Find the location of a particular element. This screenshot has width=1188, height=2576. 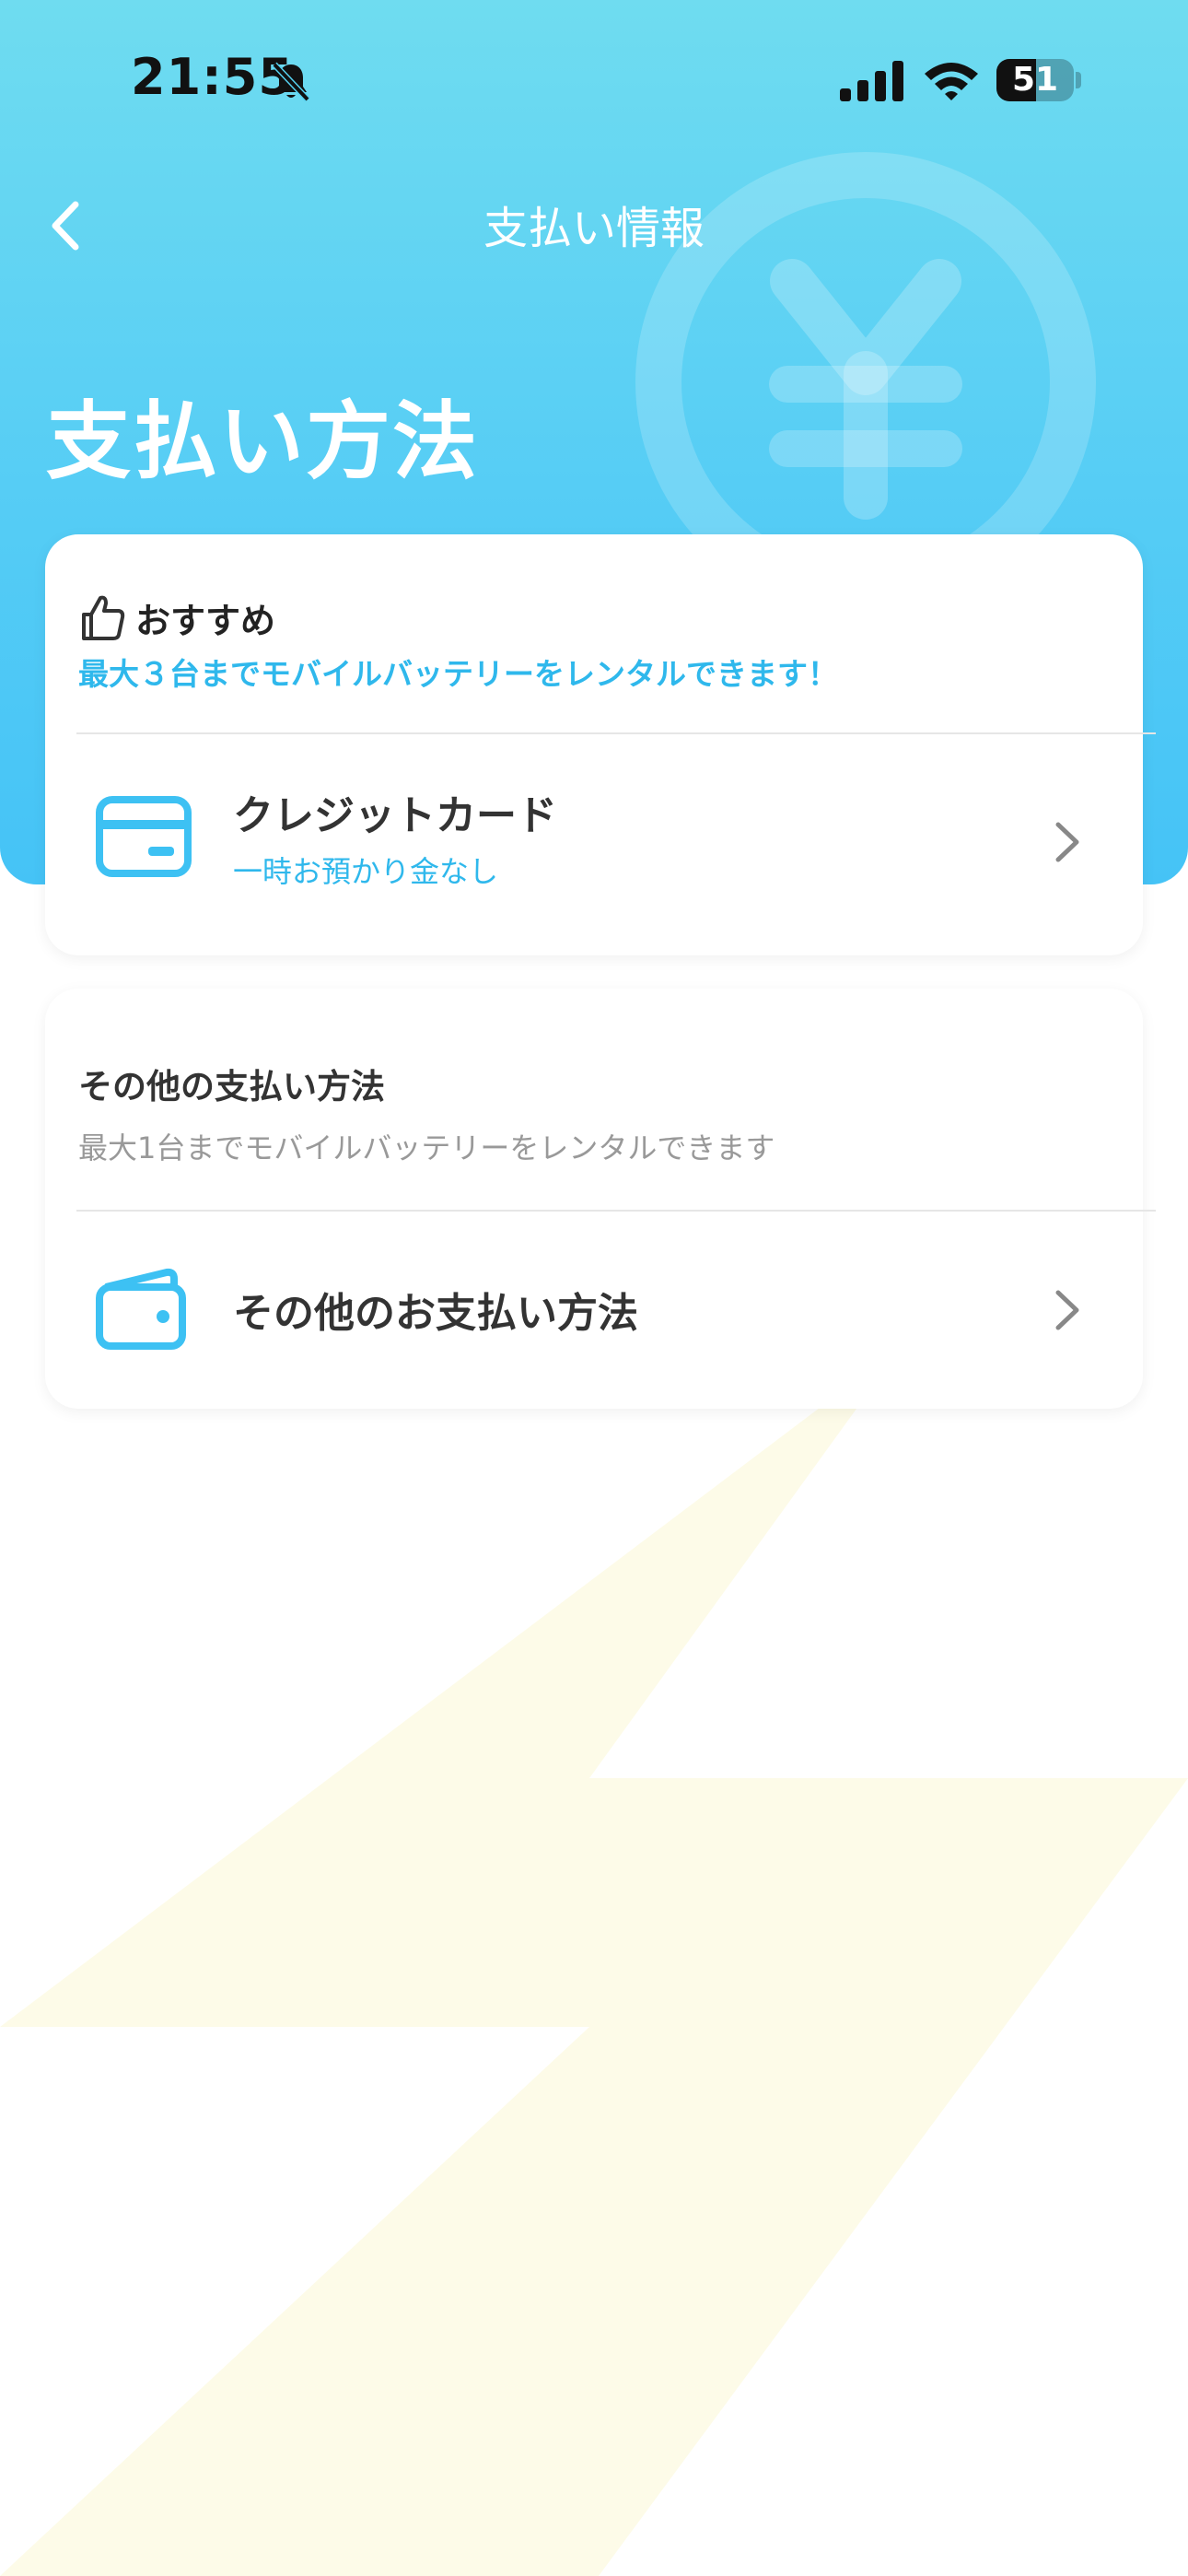

recommended-label: おすすめ is located at coordinates (205, 620).